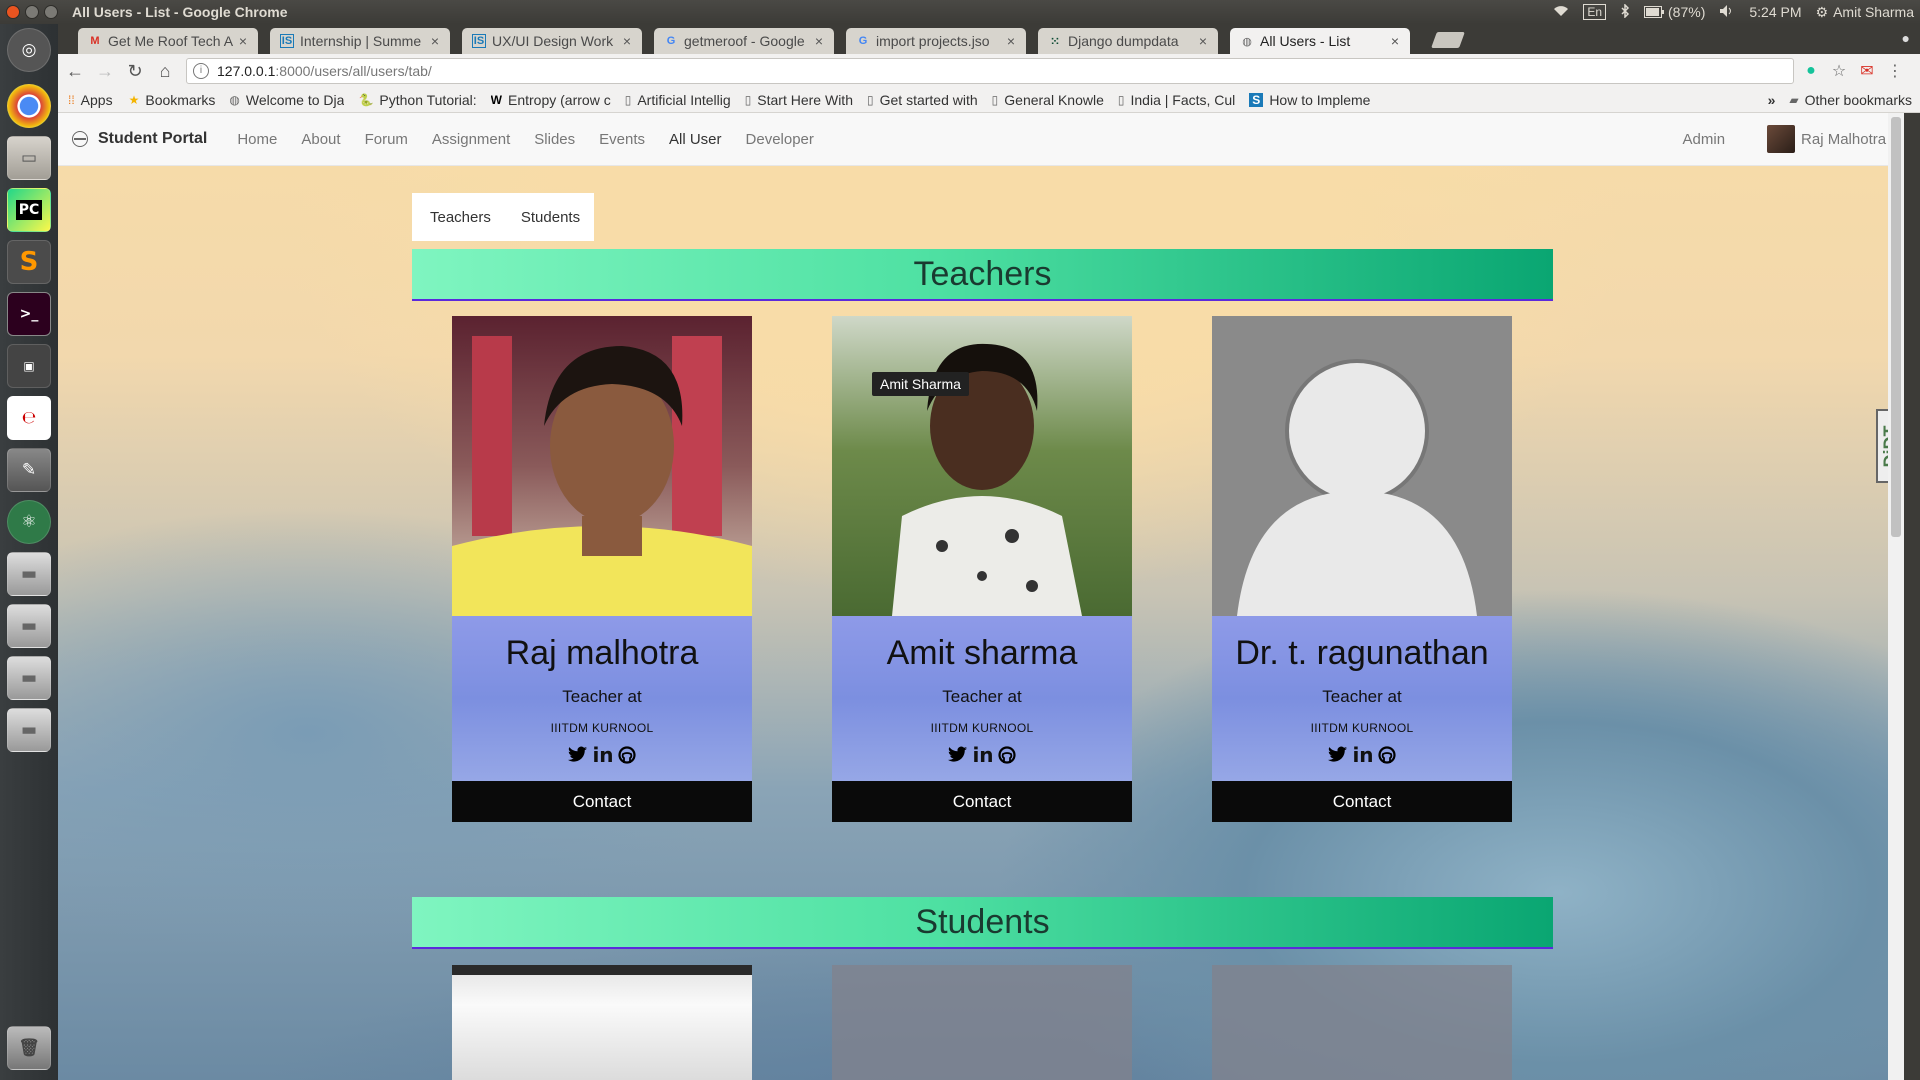 This screenshot has width=1920, height=1080. Describe the element at coordinates (1843, 139) in the screenshot. I see `user-dropdown: Raj Malhotra` at that location.